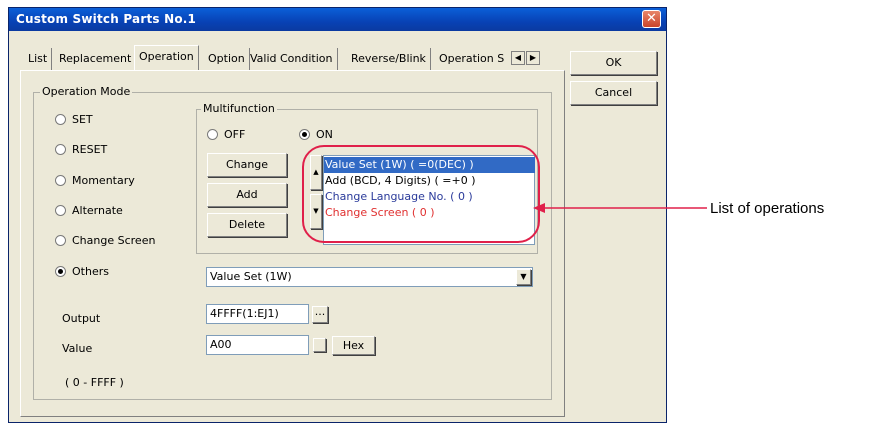 The height and width of the screenshot is (426, 883). I want to click on window-title: Custom Switch Parts No.1, so click(106, 19).